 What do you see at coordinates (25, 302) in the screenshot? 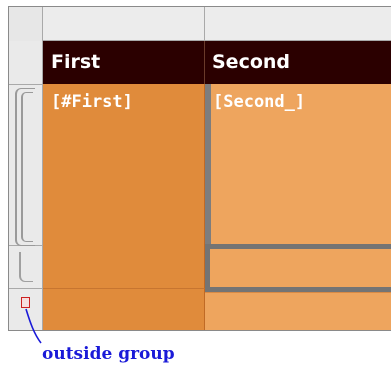
I see `row-marker-icon` at bounding box center [25, 302].